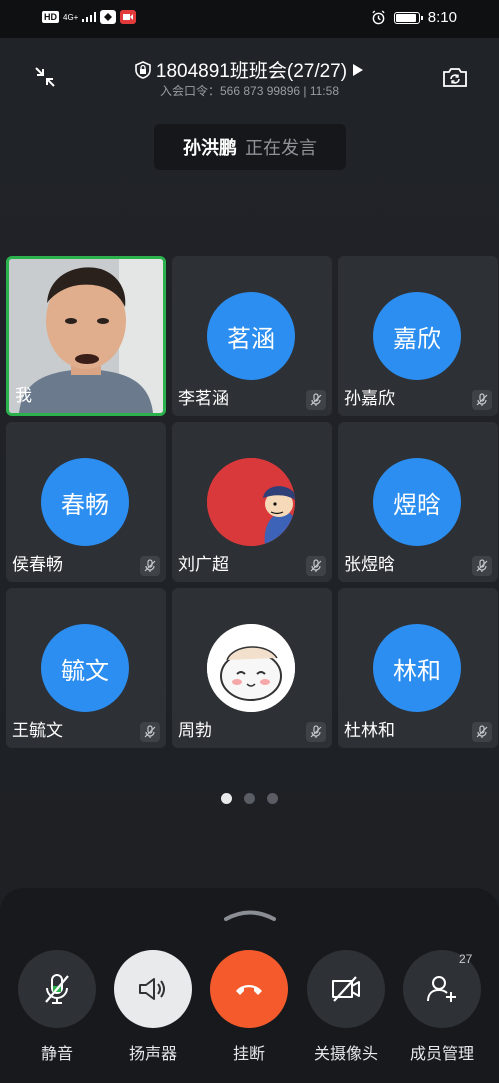 The height and width of the screenshot is (1083, 499). I want to click on members-label: 成员管理, so click(441, 1054).